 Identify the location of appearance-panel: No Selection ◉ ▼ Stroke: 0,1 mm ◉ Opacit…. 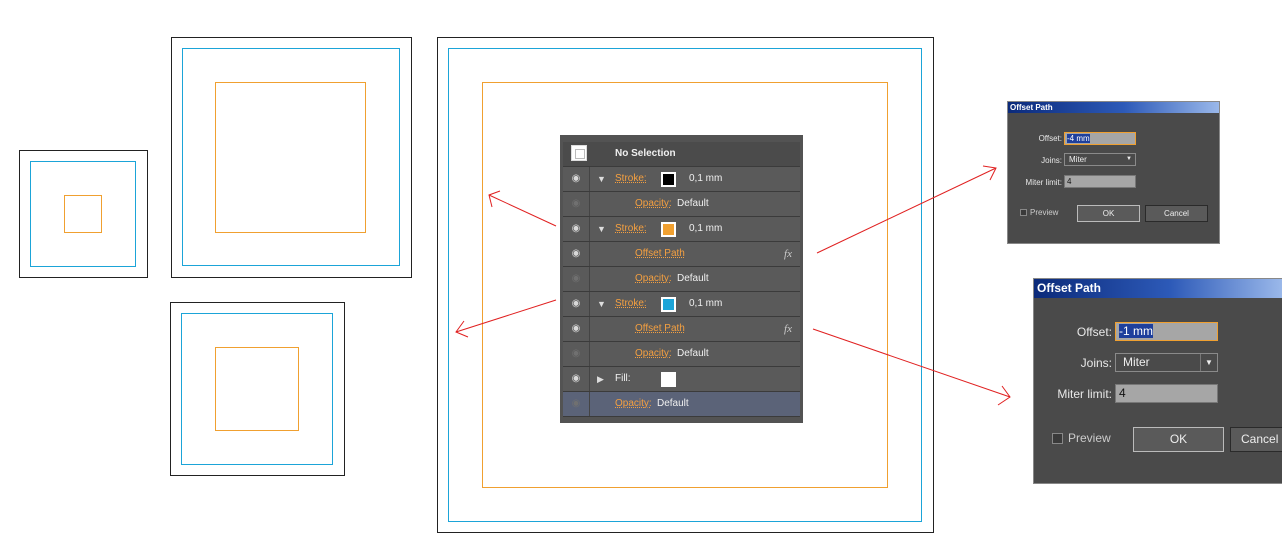
(681, 279).